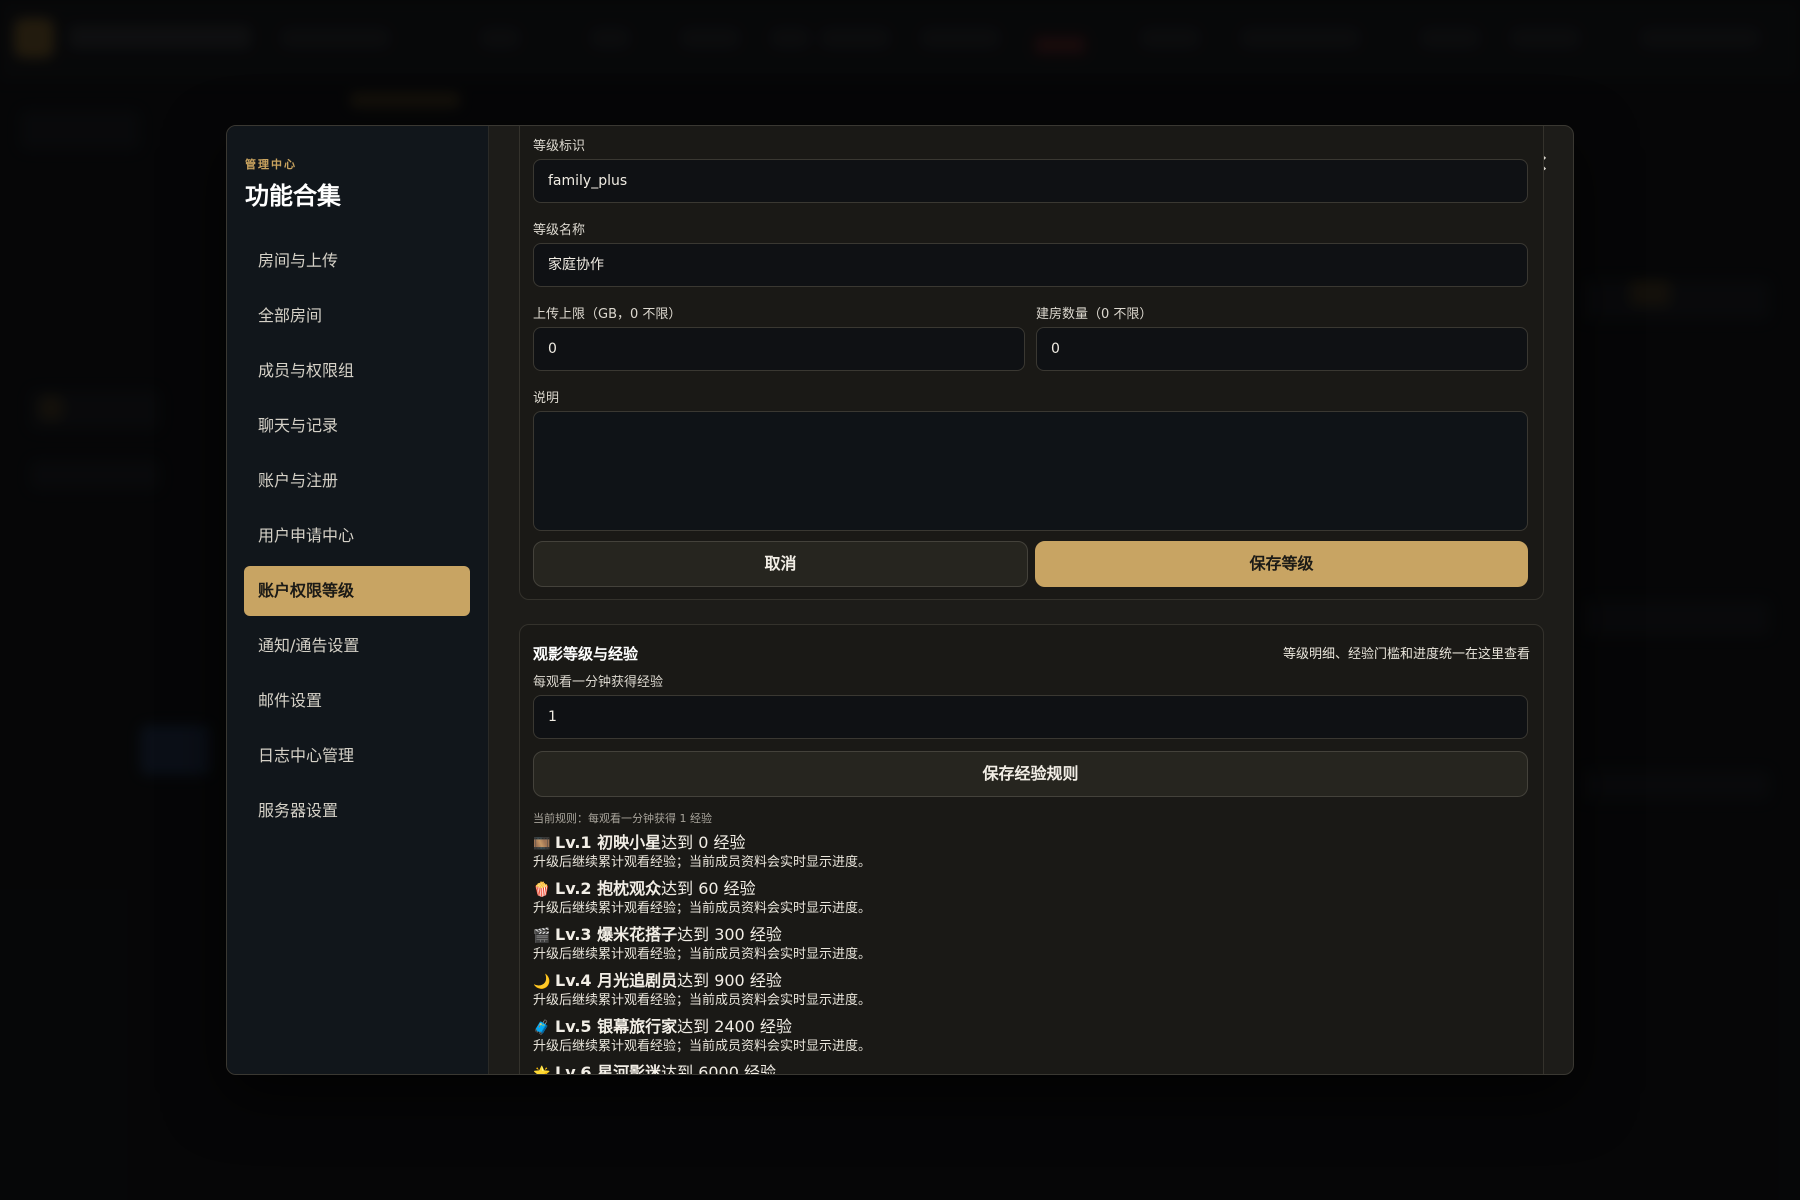 The width and height of the screenshot is (1800, 1200). I want to click on sidebar-item: 通知/通告设置, so click(357, 646).